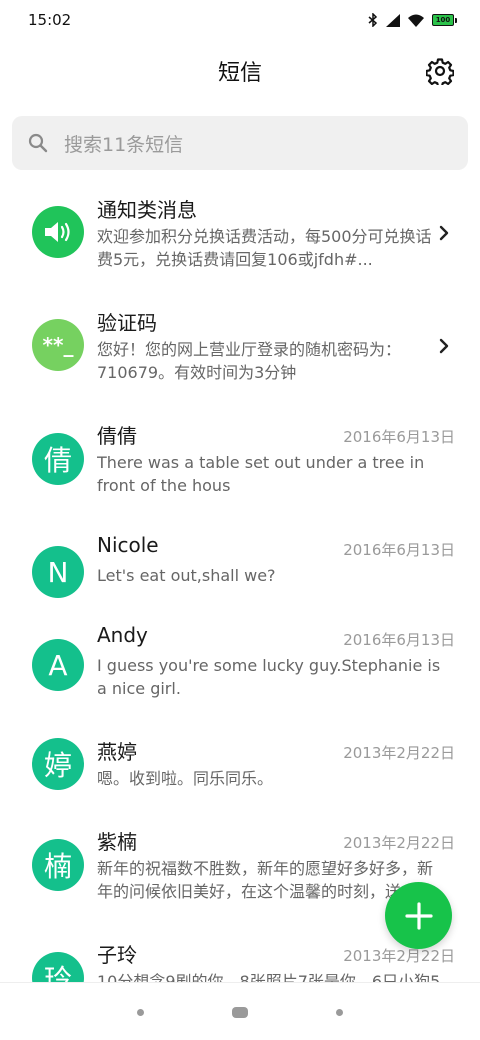  I want to click on avatar: 倩, so click(58, 459).